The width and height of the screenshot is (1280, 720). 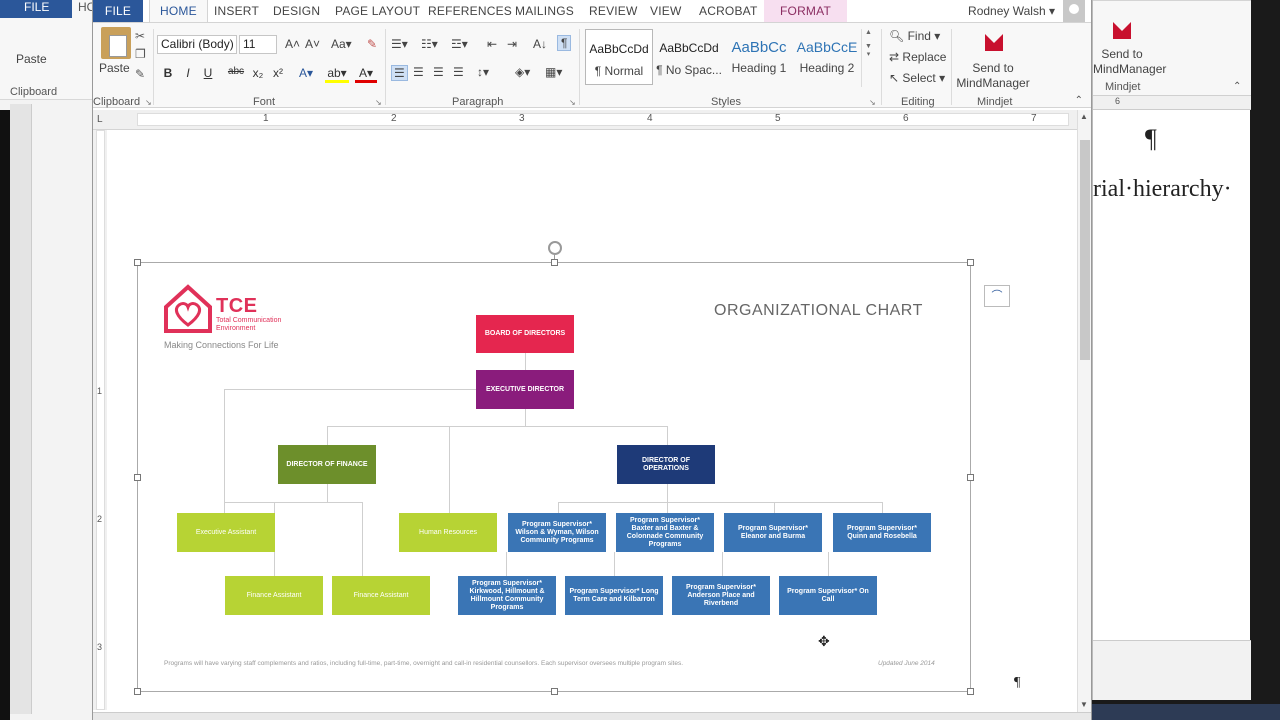 What do you see at coordinates (914, 36) in the screenshot?
I see `find-button: 🔍︎ Find ▾` at bounding box center [914, 36].